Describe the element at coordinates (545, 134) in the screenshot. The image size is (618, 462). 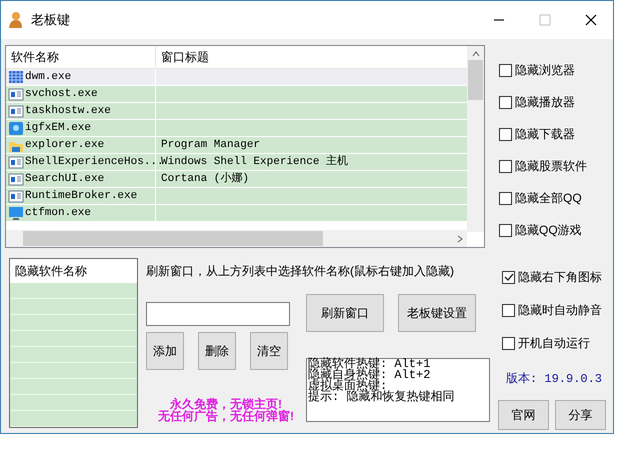
I see `checkbox-label: 隐藏下载器` at that location.